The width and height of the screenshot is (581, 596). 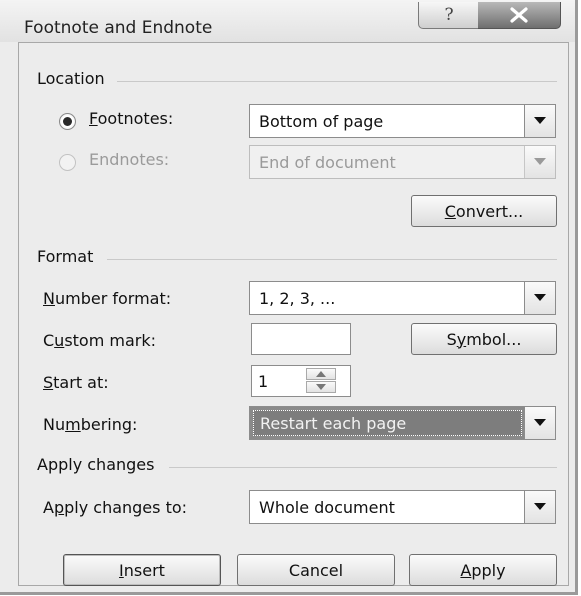 I want to click on dialog-title: Footnote and Endnote, so click(x=118, y=28).